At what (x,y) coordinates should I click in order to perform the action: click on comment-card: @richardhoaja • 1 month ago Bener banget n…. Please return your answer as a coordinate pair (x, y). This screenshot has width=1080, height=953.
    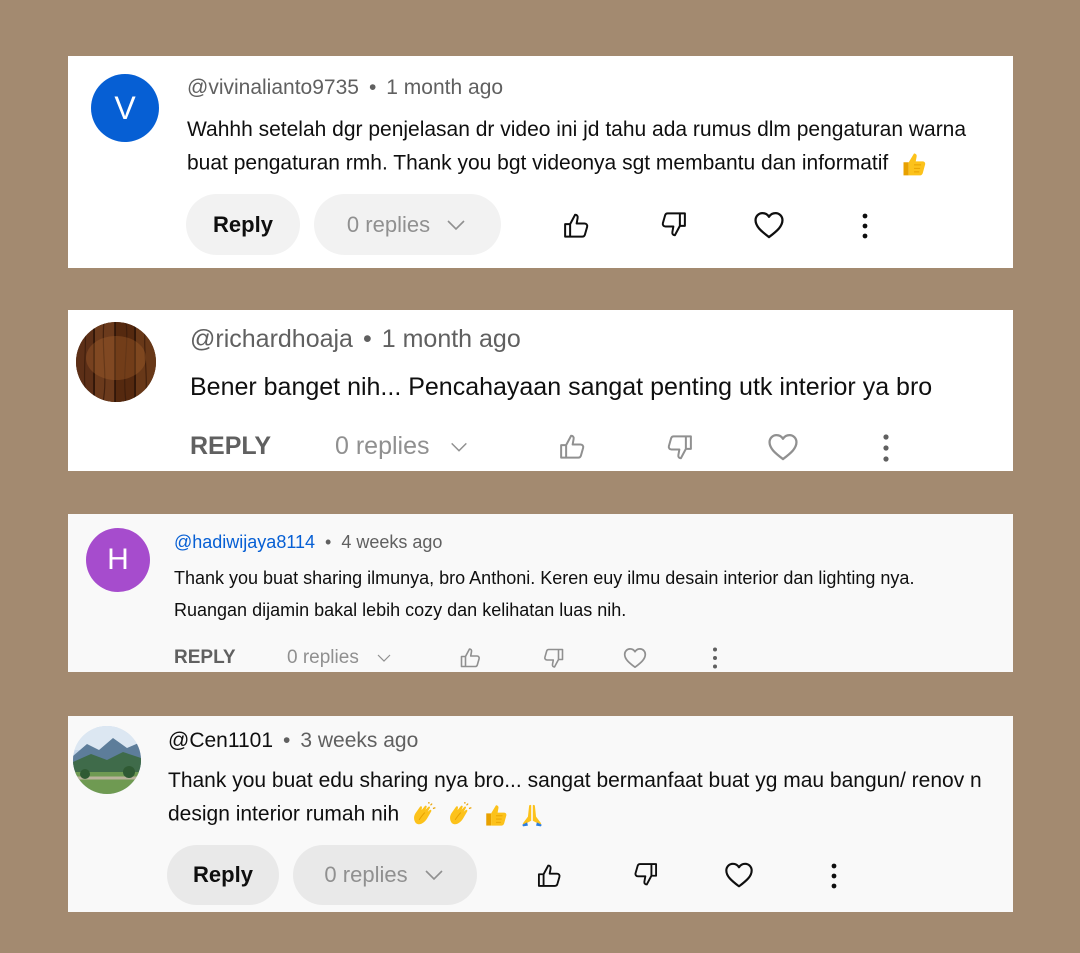
    Looking at the image, I should click on (540, 390).